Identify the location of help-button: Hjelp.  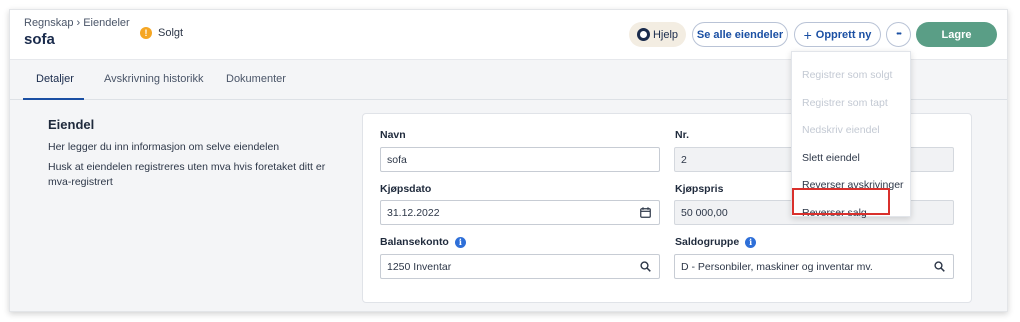
(657, 34).